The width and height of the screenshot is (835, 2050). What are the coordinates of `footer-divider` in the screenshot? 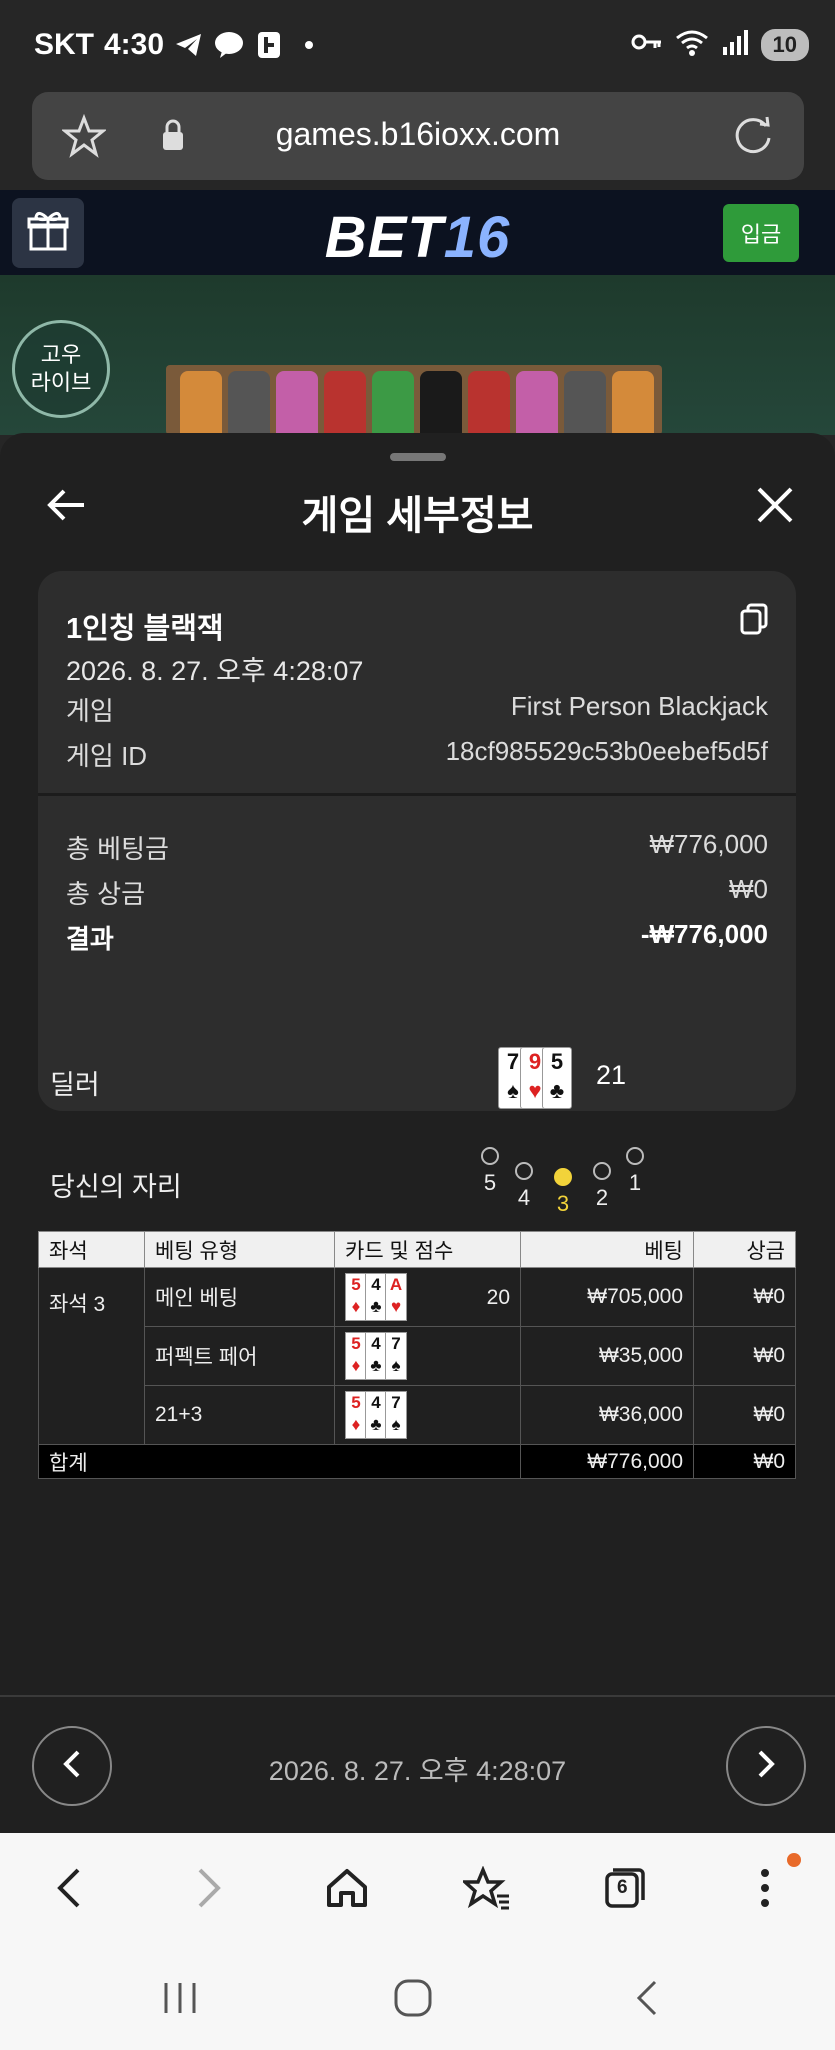 It's located at (417, 1696).